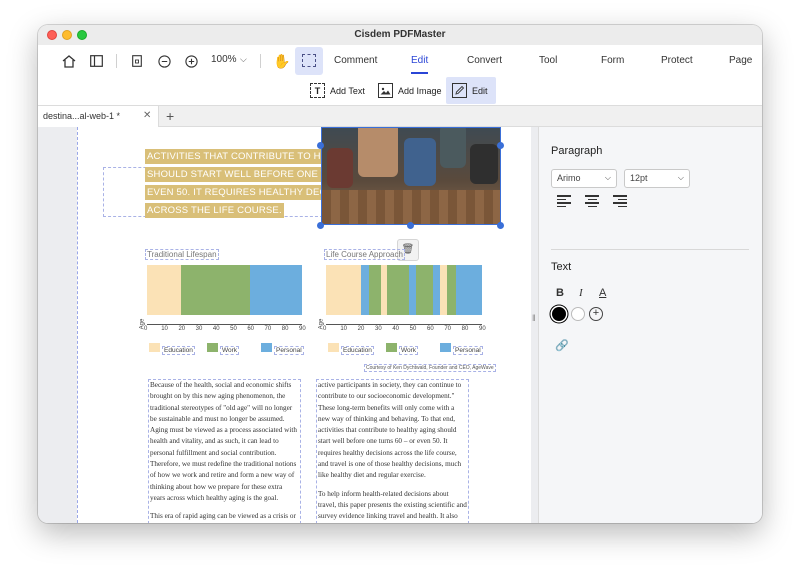 The image size is (800, 574). I want to click on zoom-in-icon, so click(191, 61).